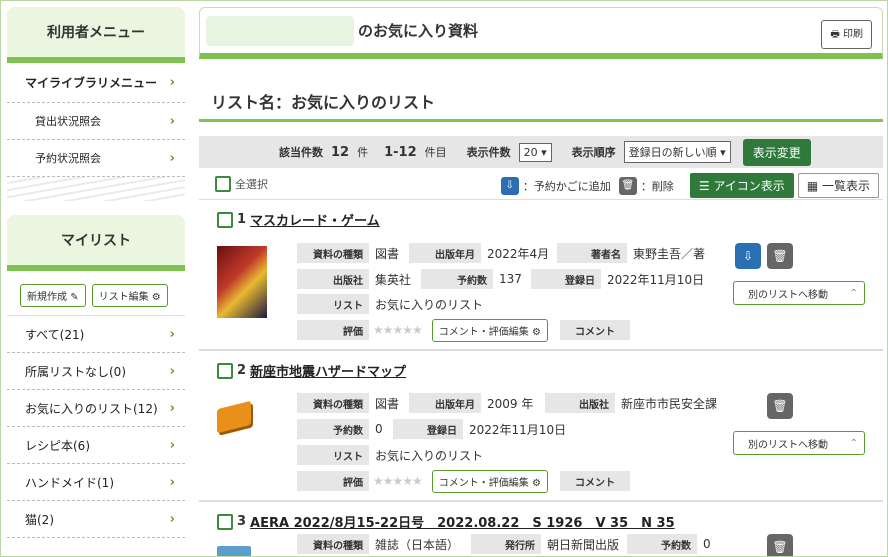  I want to click on sidebar-item-mylibrary-menu: マイライブラリメニュー ›, so click(96, 83).